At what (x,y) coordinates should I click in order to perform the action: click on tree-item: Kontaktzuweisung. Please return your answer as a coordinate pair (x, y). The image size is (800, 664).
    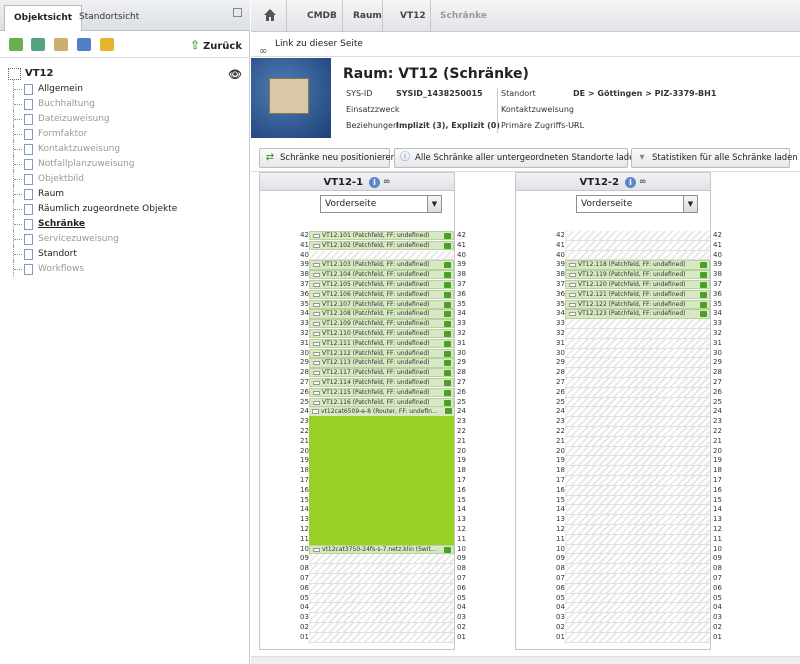
    Looking at the image, I should click on (128, 148).